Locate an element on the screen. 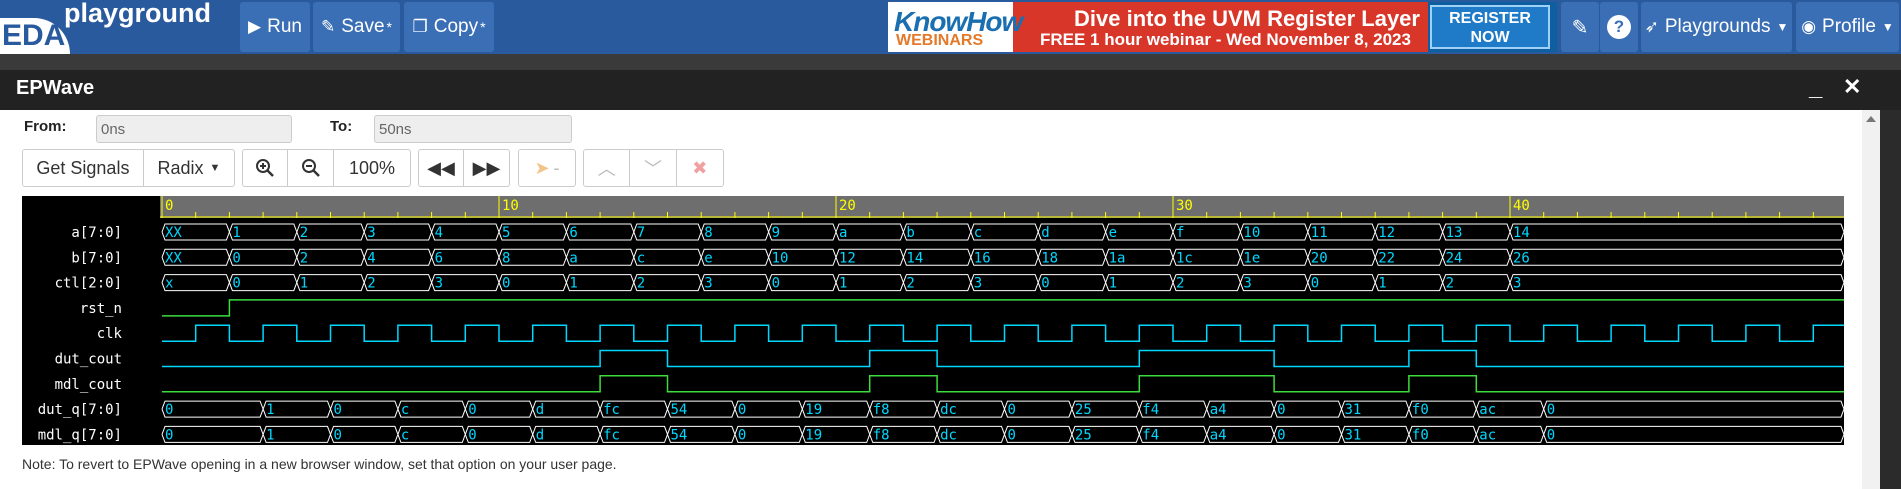  from-input is located at coordinates (194, 129).